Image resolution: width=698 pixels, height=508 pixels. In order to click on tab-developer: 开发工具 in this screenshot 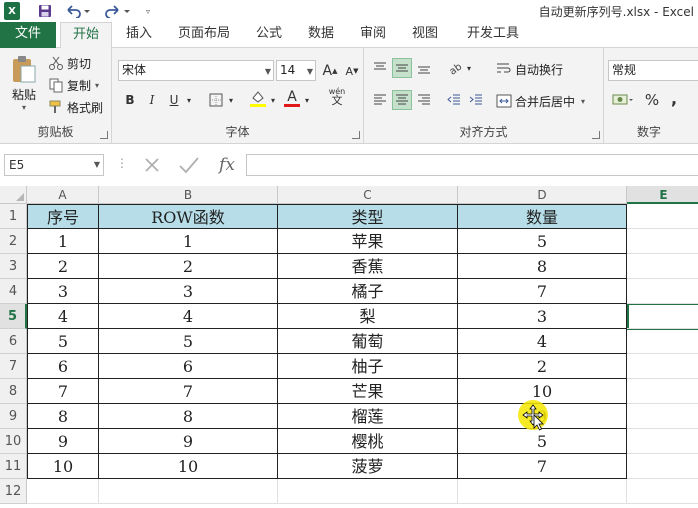, I will do `click(493, 35)`.